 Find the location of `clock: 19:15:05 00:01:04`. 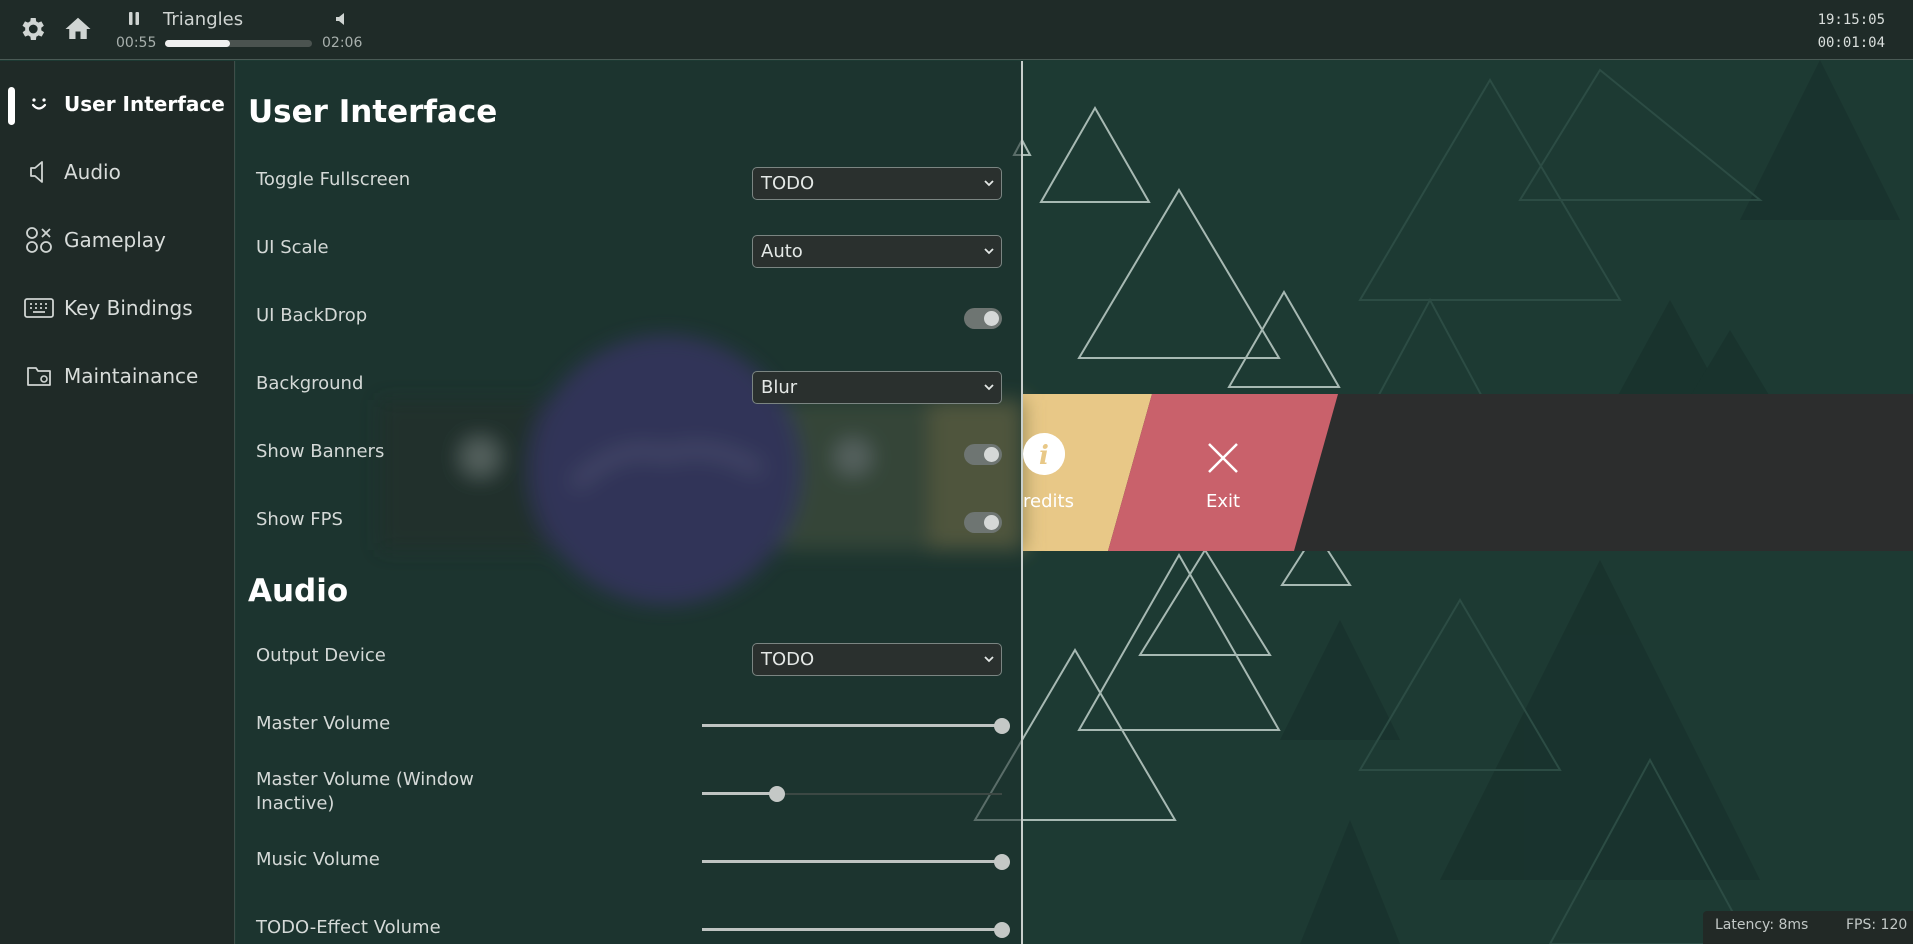

clock: 19:15:05 00:01:04 is located at coordinates (1851, 32).